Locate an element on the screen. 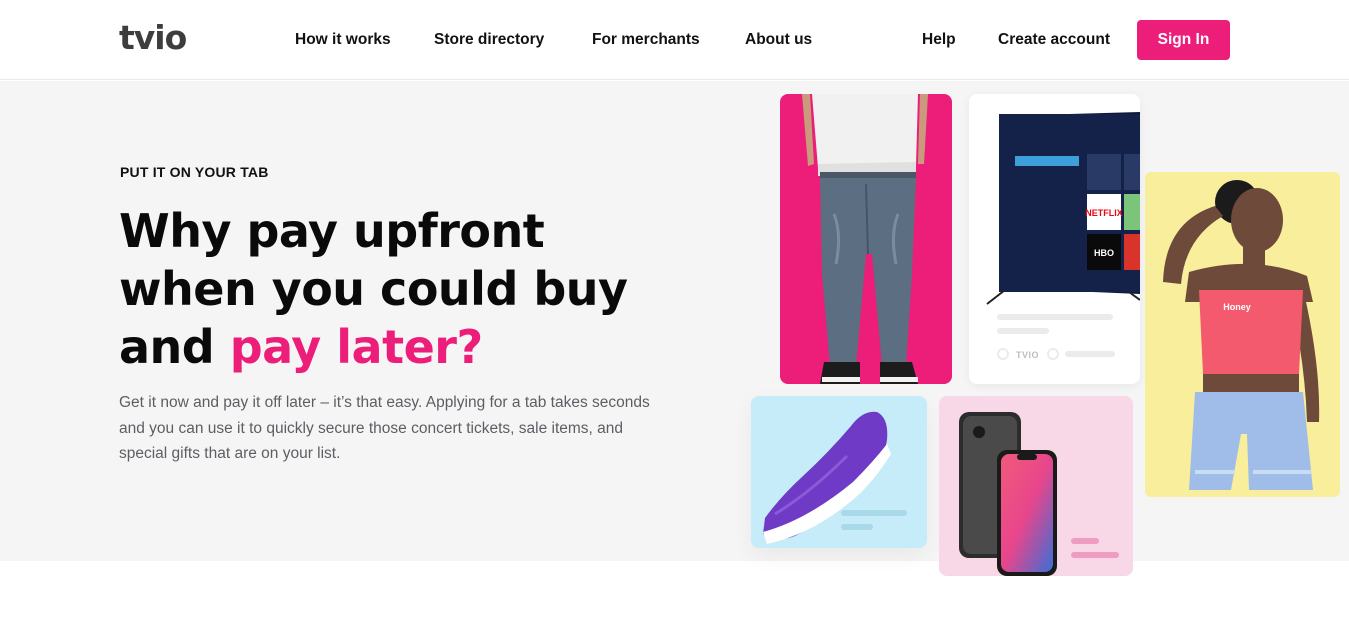  sneaker-product-image is located at coordinates (839, 472).